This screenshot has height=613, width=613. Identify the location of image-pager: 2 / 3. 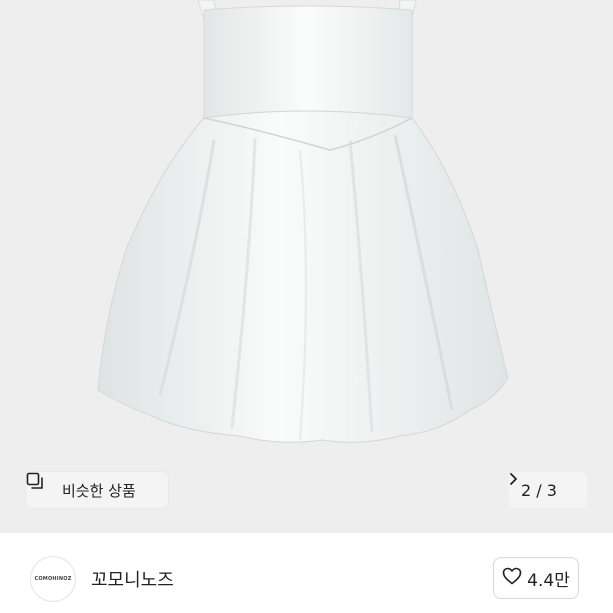
(548, 490).